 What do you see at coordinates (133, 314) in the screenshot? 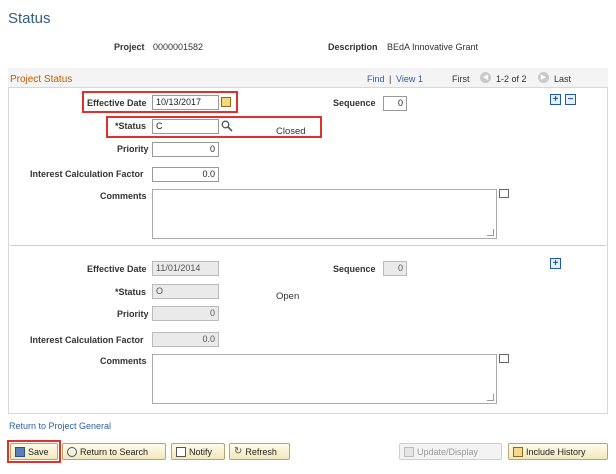
I see `priority-label-2: Priority` at bounding box center [133, 314].